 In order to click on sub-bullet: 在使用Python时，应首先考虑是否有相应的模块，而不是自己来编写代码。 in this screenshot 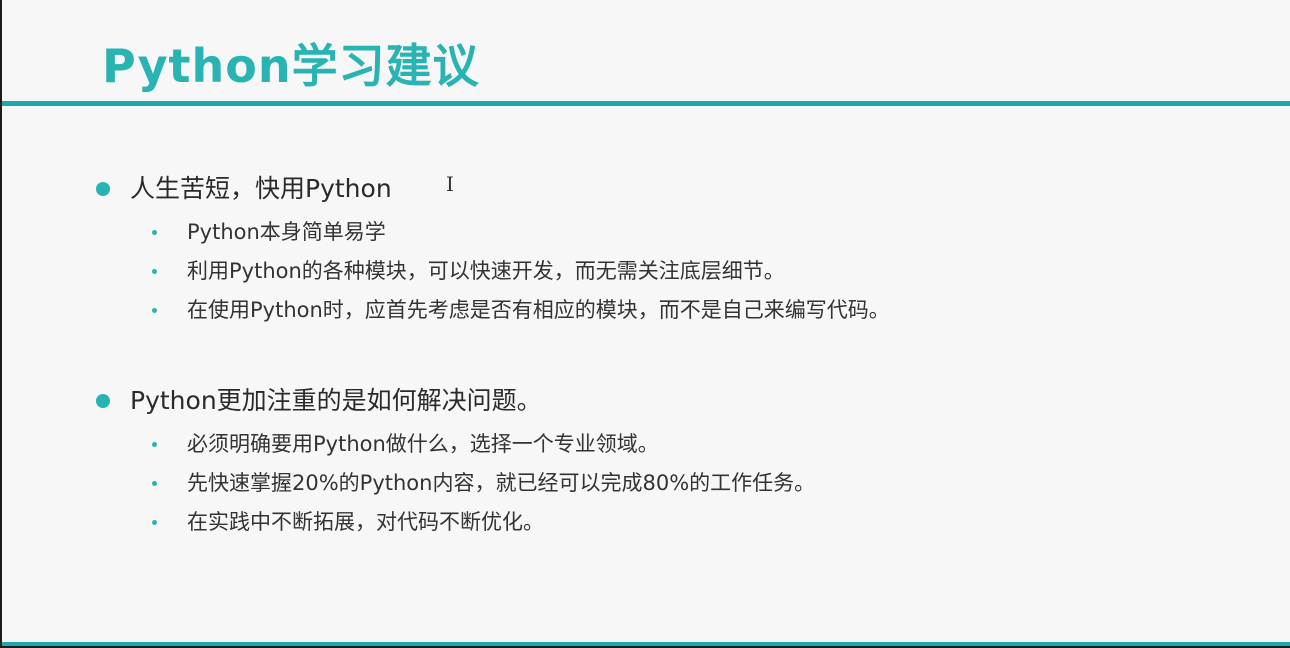, I will do `click(646, 311)`.